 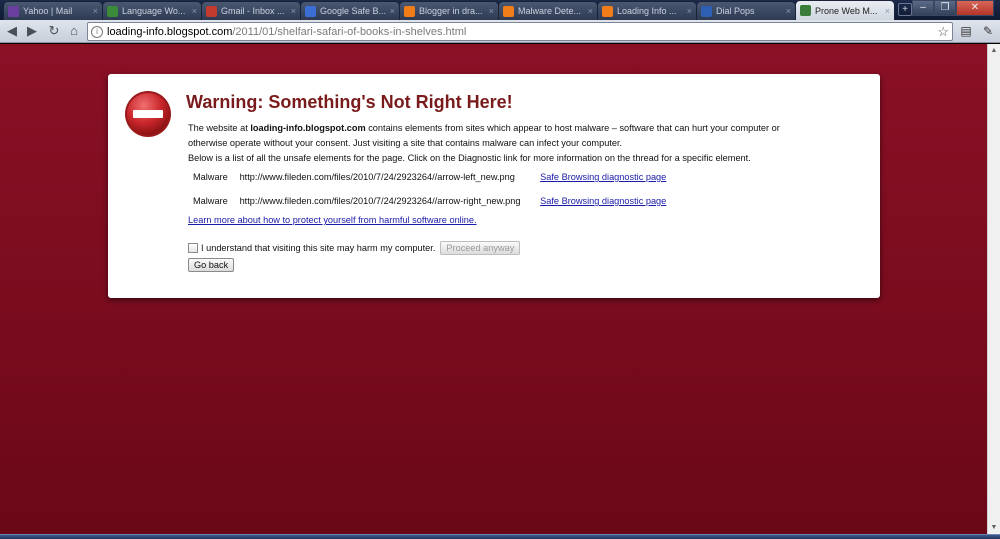 What do you see at coordinates (54, 31) in the screenshot?
I see `reload-icon: ↻` at bounding box center [54, 31].